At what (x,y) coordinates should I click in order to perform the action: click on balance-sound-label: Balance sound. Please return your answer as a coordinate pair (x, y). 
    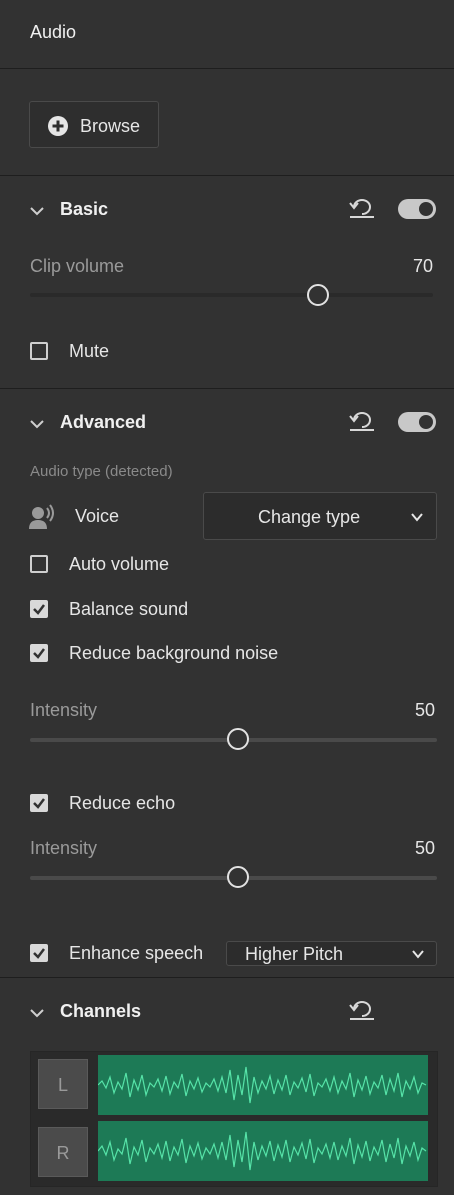
    Looking at the image, I should click on (129, 609).